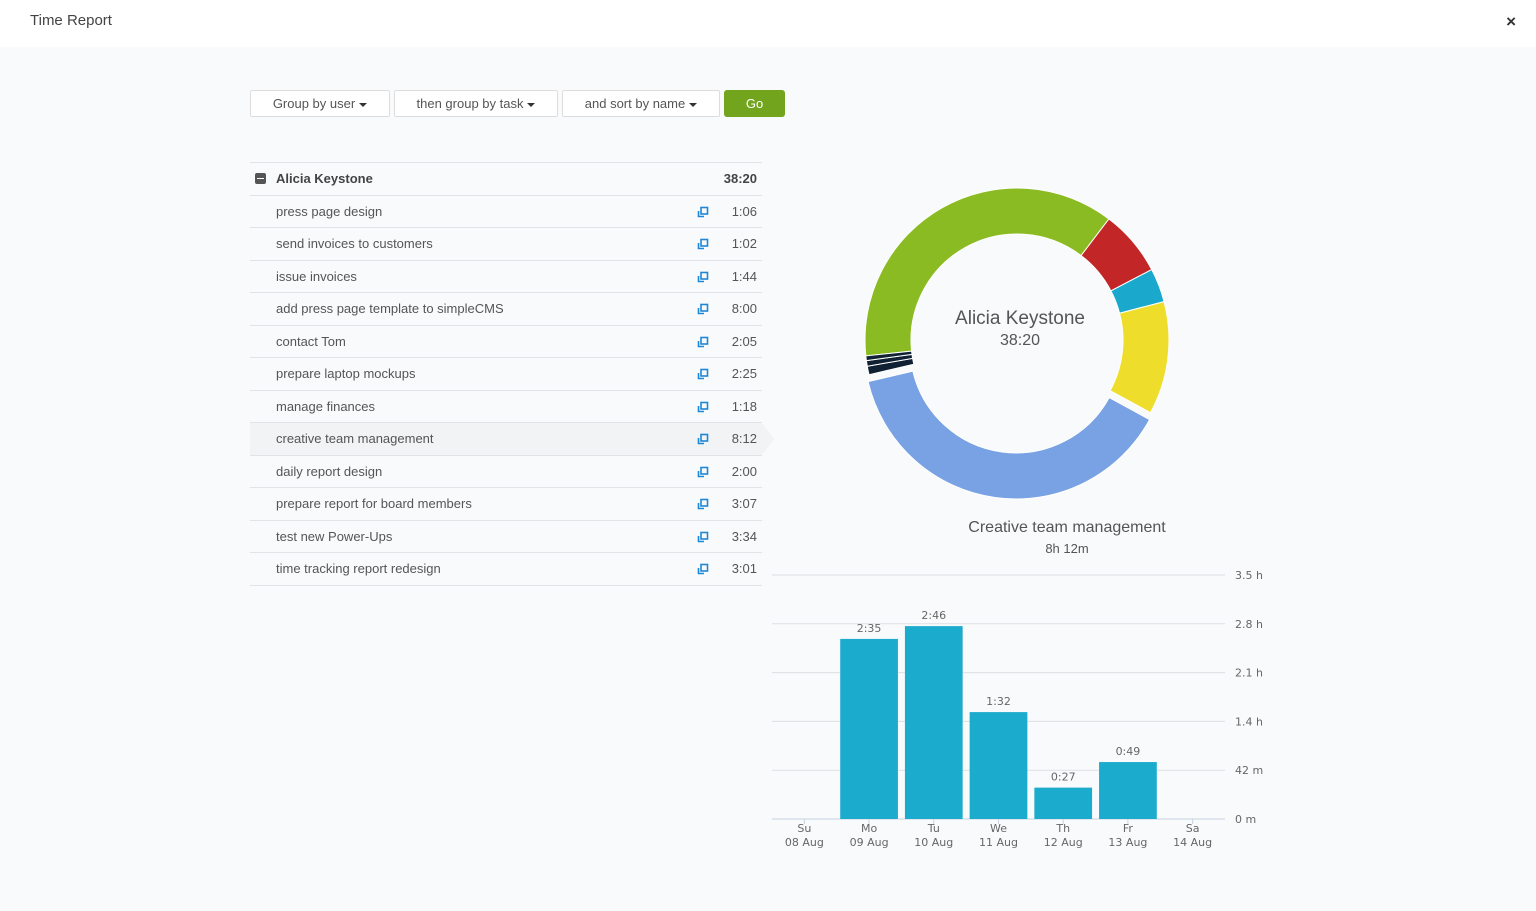  I want to click on donut-center-total: 38:20, so click(1020, 340).